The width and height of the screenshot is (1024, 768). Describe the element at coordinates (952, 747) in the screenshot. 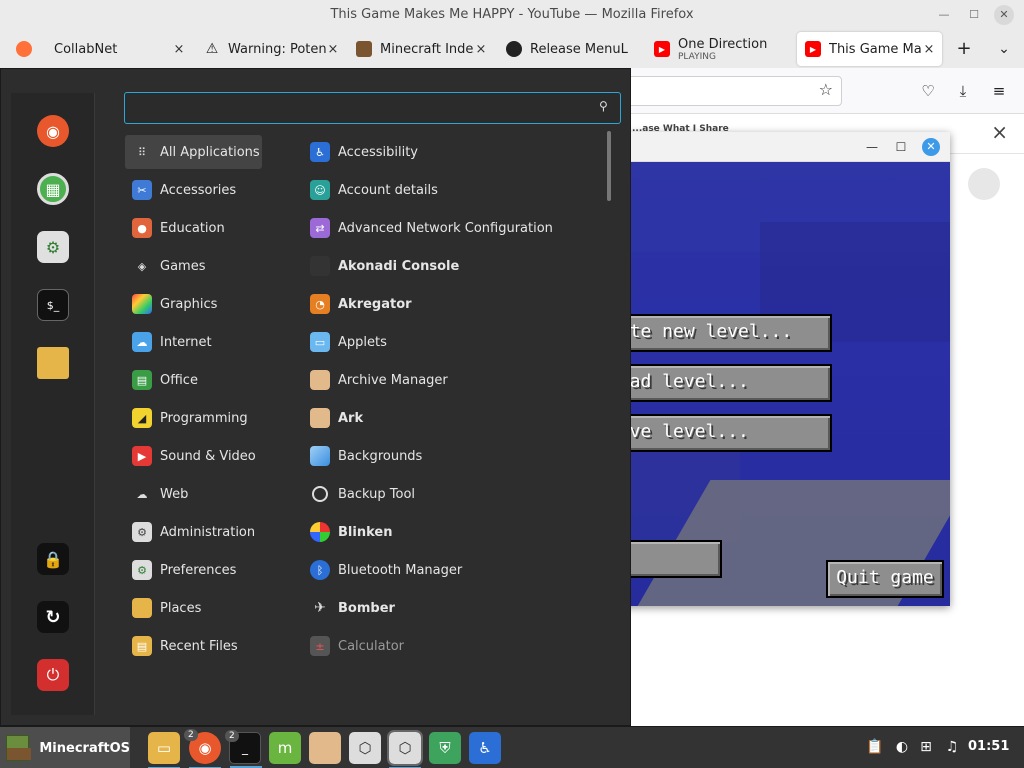

I see `sound-icon: ♫` at that location.